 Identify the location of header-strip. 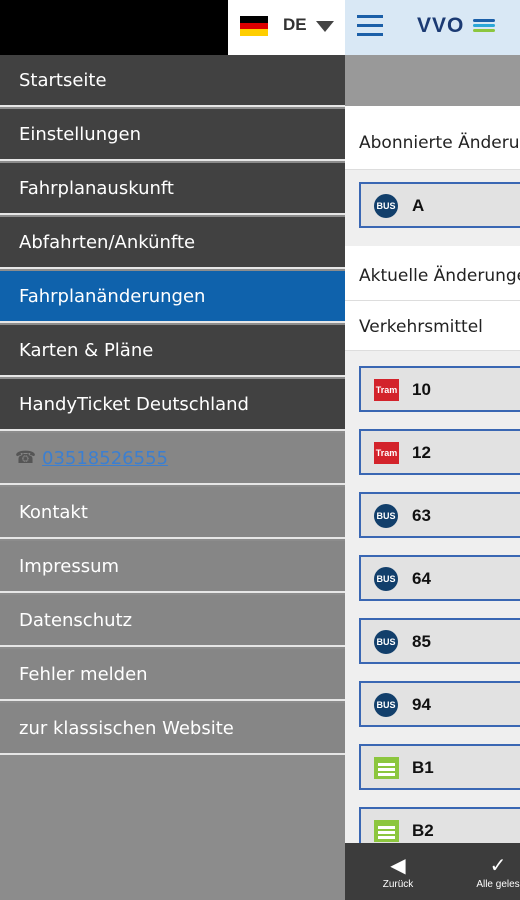
(432, 80).